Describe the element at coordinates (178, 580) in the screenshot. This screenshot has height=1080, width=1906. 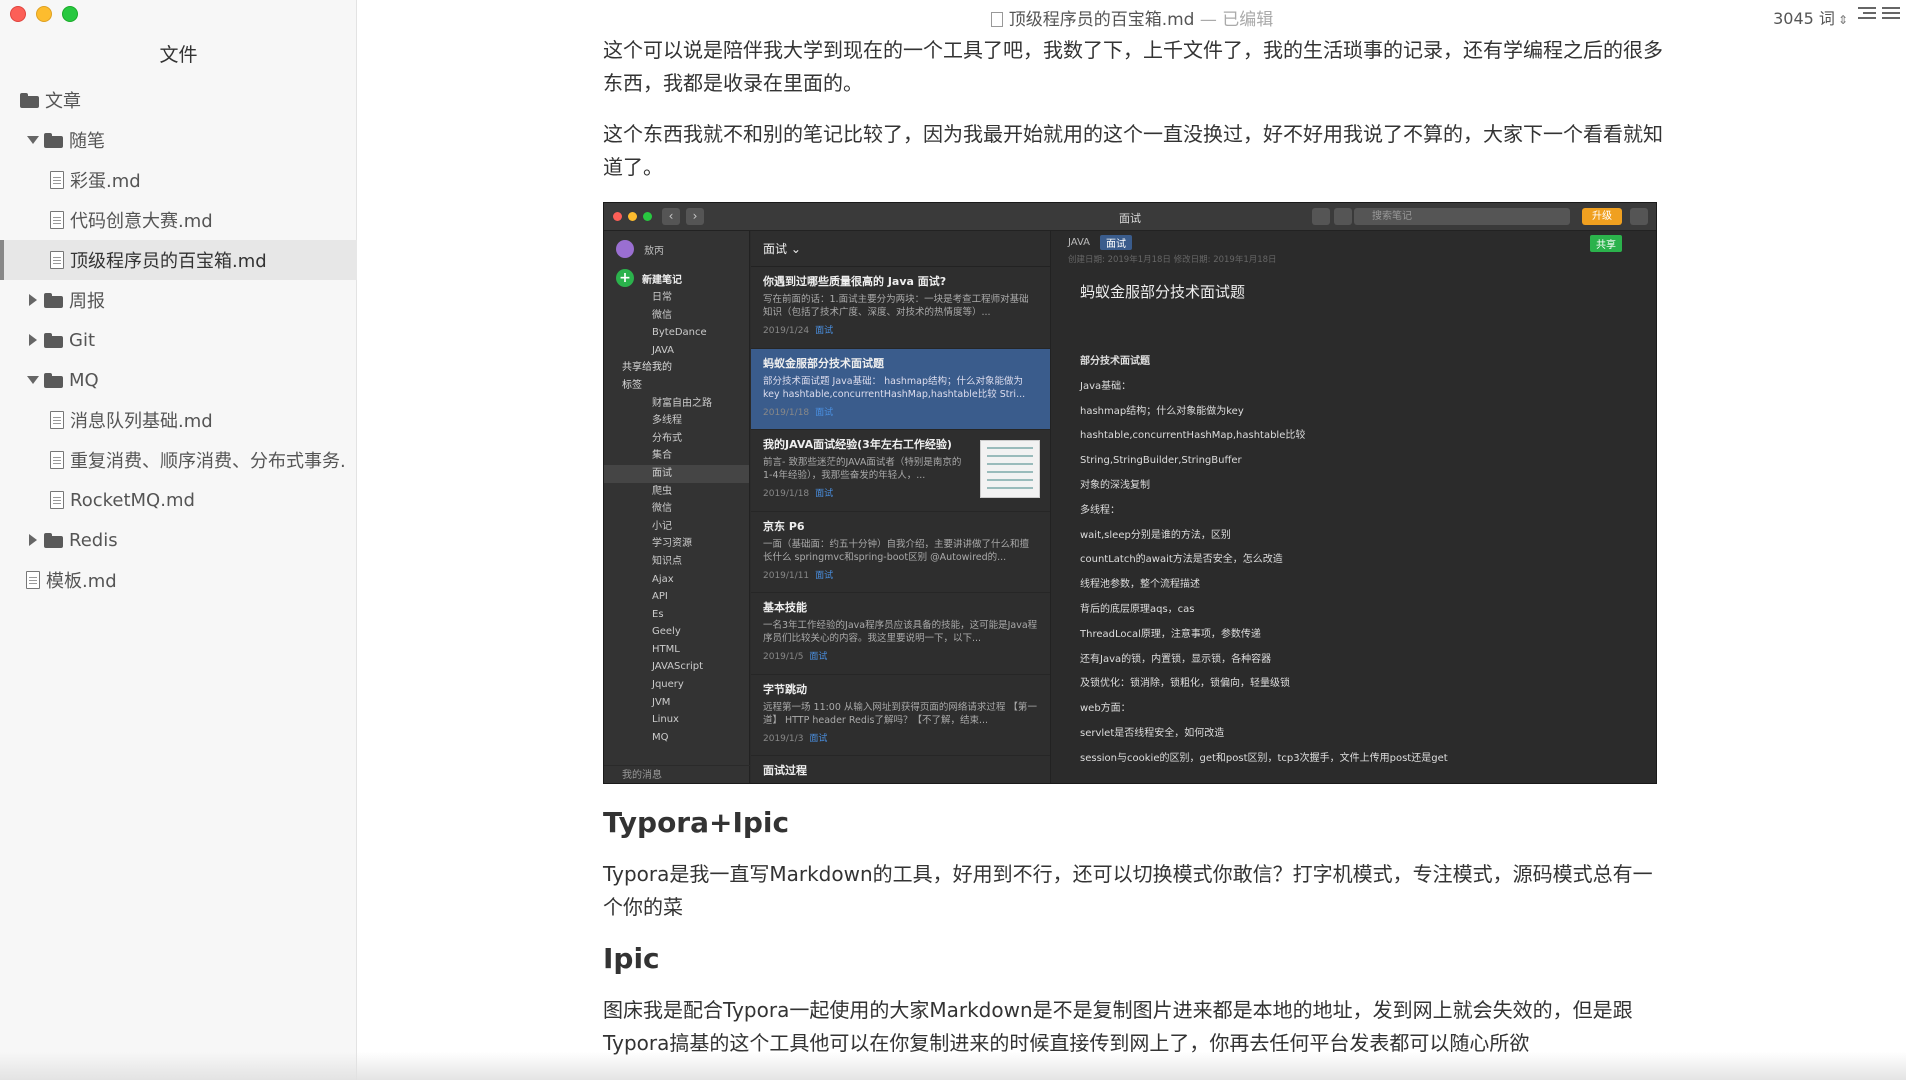
I see `file-item: 模板.md` at that location.